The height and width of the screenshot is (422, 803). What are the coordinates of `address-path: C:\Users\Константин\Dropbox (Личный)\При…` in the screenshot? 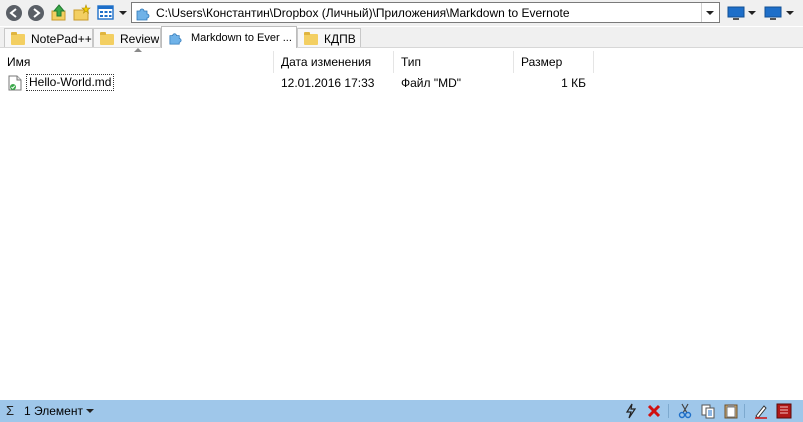 It's located at (363, 13).